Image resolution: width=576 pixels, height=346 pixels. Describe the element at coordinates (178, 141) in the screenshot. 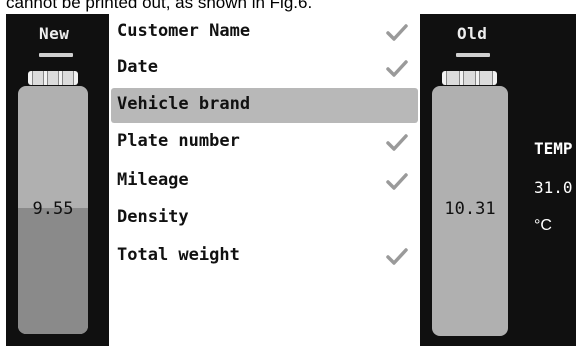

I see `print-field-label: Plate number` at that location.